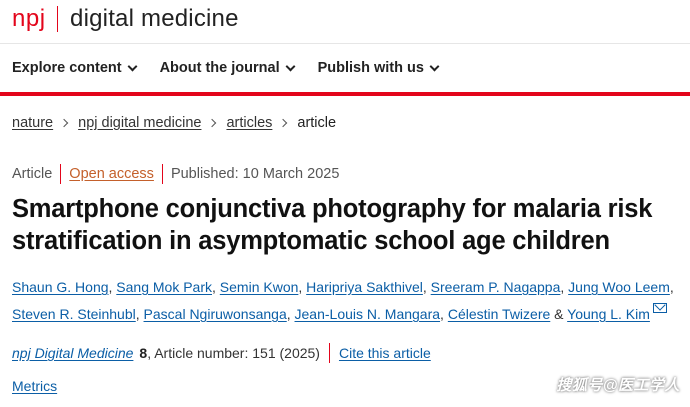  What do you see at coordinates (368, 314) in the screenshot?
I see `author-link: Jean-Louis N. Mangara` at bounding box center [368, 314].